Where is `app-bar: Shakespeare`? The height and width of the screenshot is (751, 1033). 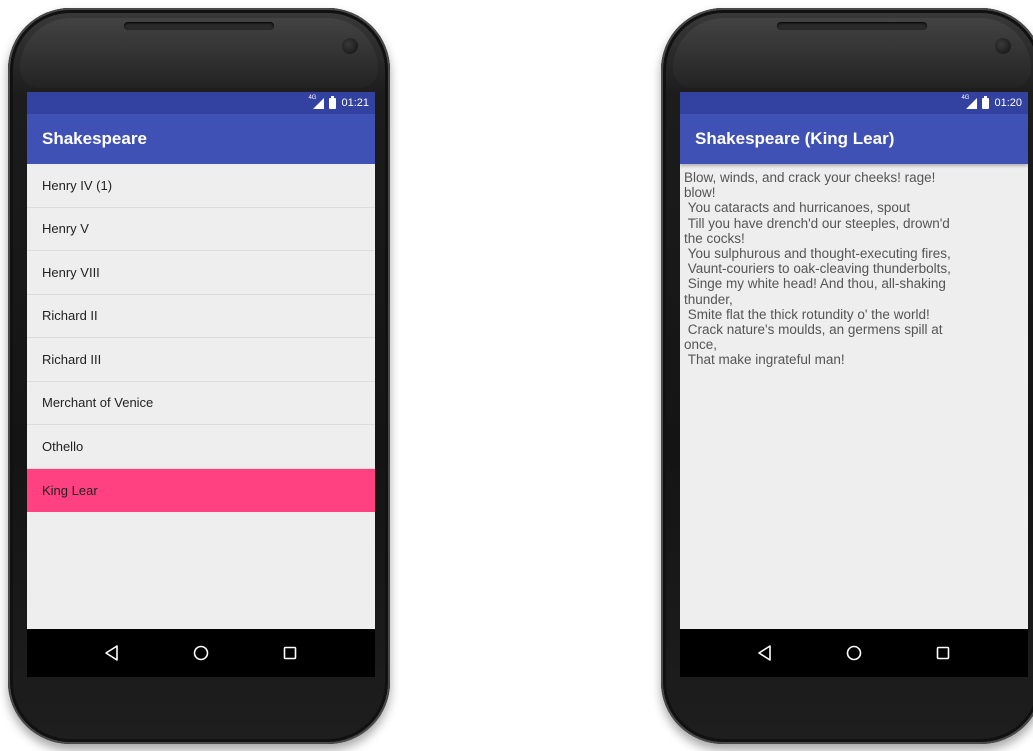
app-bar: Shakespeare is located at coordinates (201, 139).